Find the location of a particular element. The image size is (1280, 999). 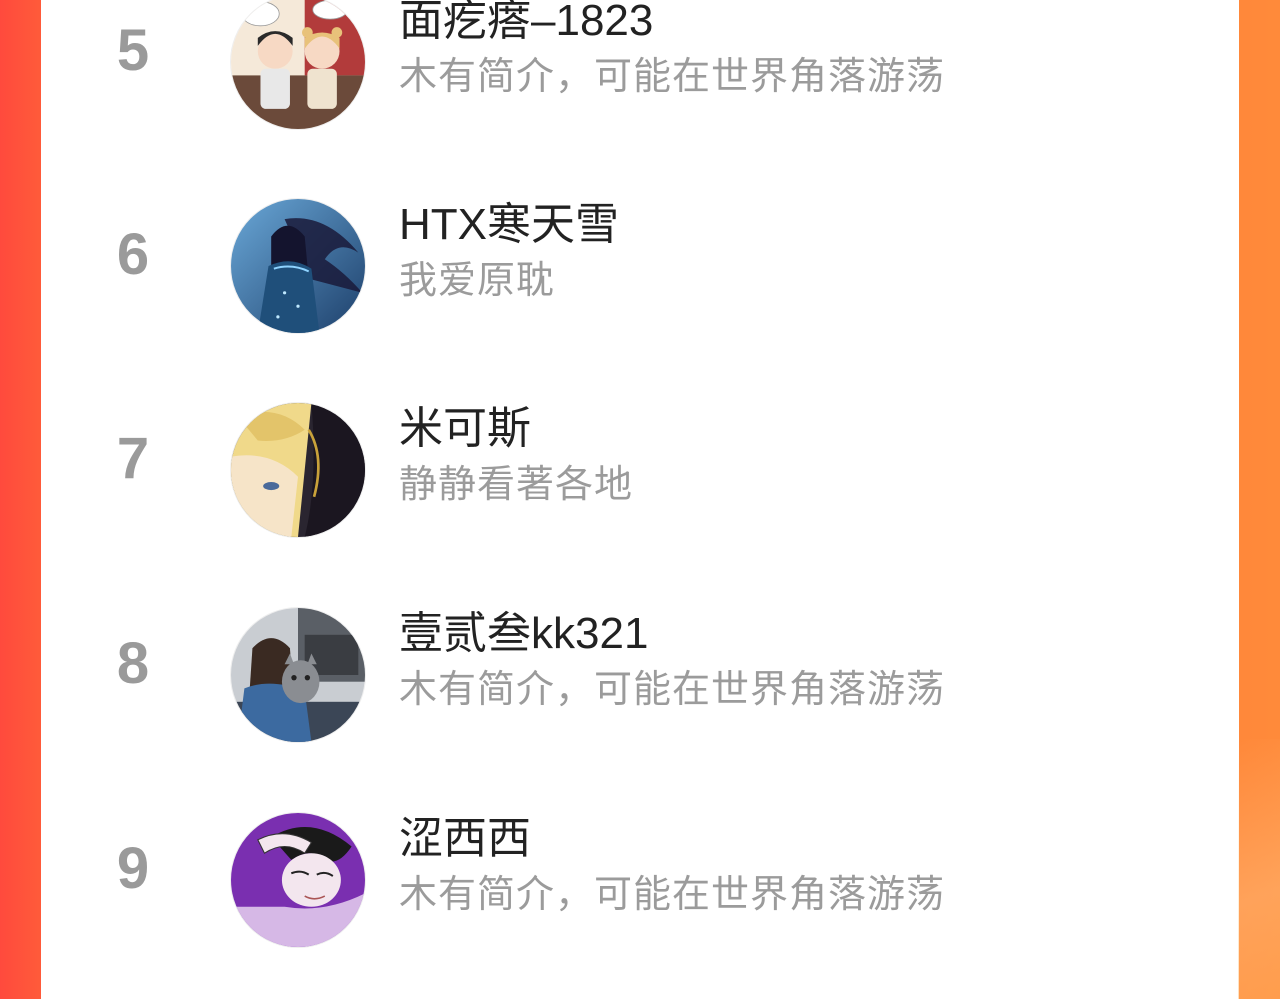

user-name: 面疙瘩–1823 is located at coordinates (526, 22).